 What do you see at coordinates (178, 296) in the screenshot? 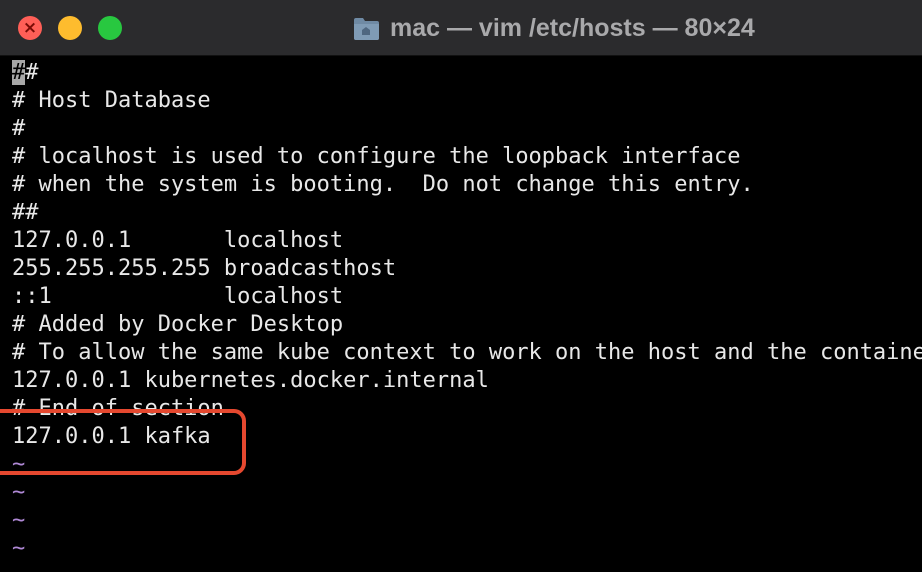
I see `file-line: ::1 localhost` at bounding box center [178, 296].